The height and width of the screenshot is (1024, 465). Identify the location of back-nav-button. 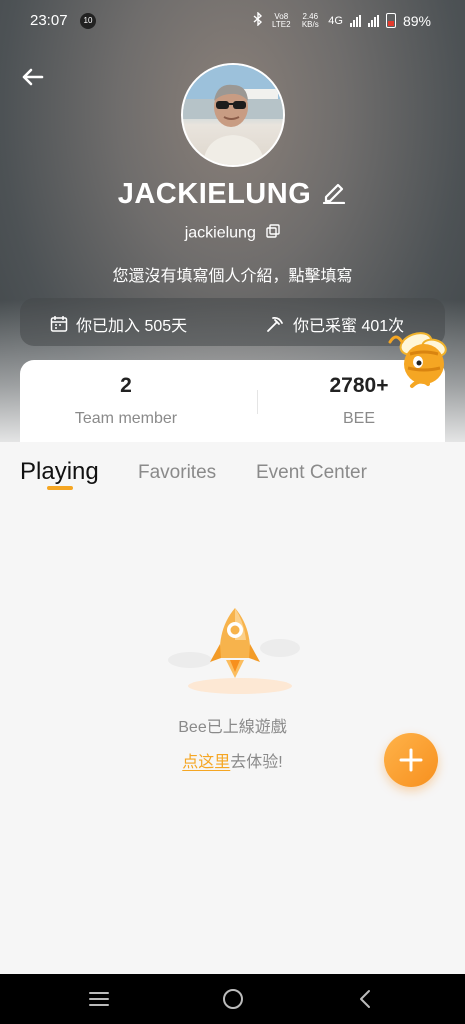
(366, 999).